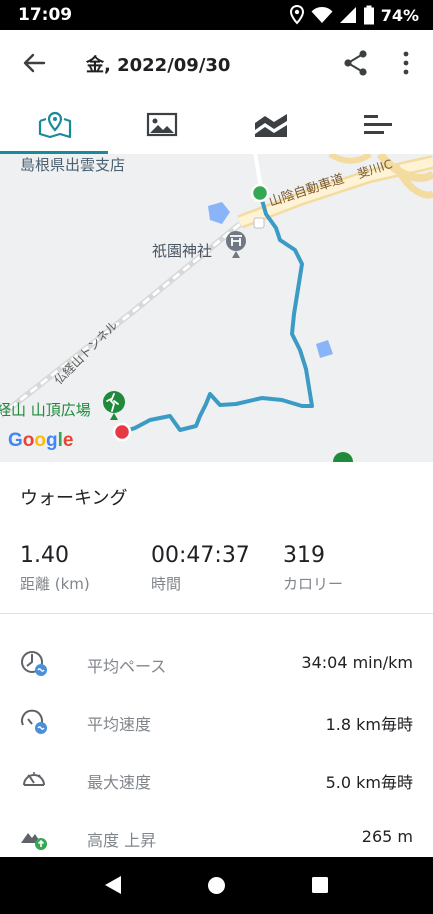 The height and width of the screenshot is (914, 433). I want to click on system-nav-bar, so click(216, 885).